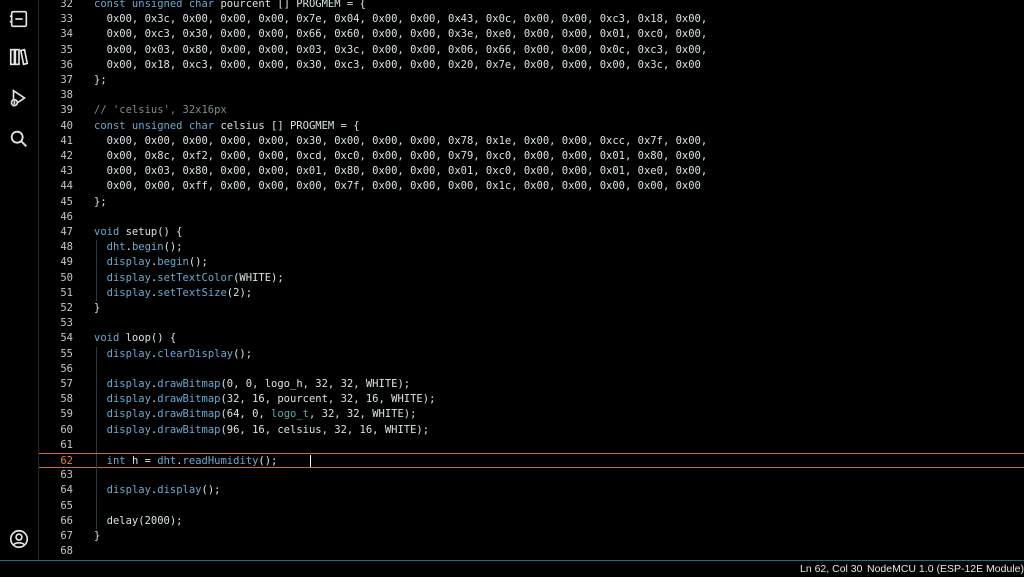 The image size is (1024, 577). I want to click on code-line: 62 int h = dht.readHumidity();, so click(531, 461).